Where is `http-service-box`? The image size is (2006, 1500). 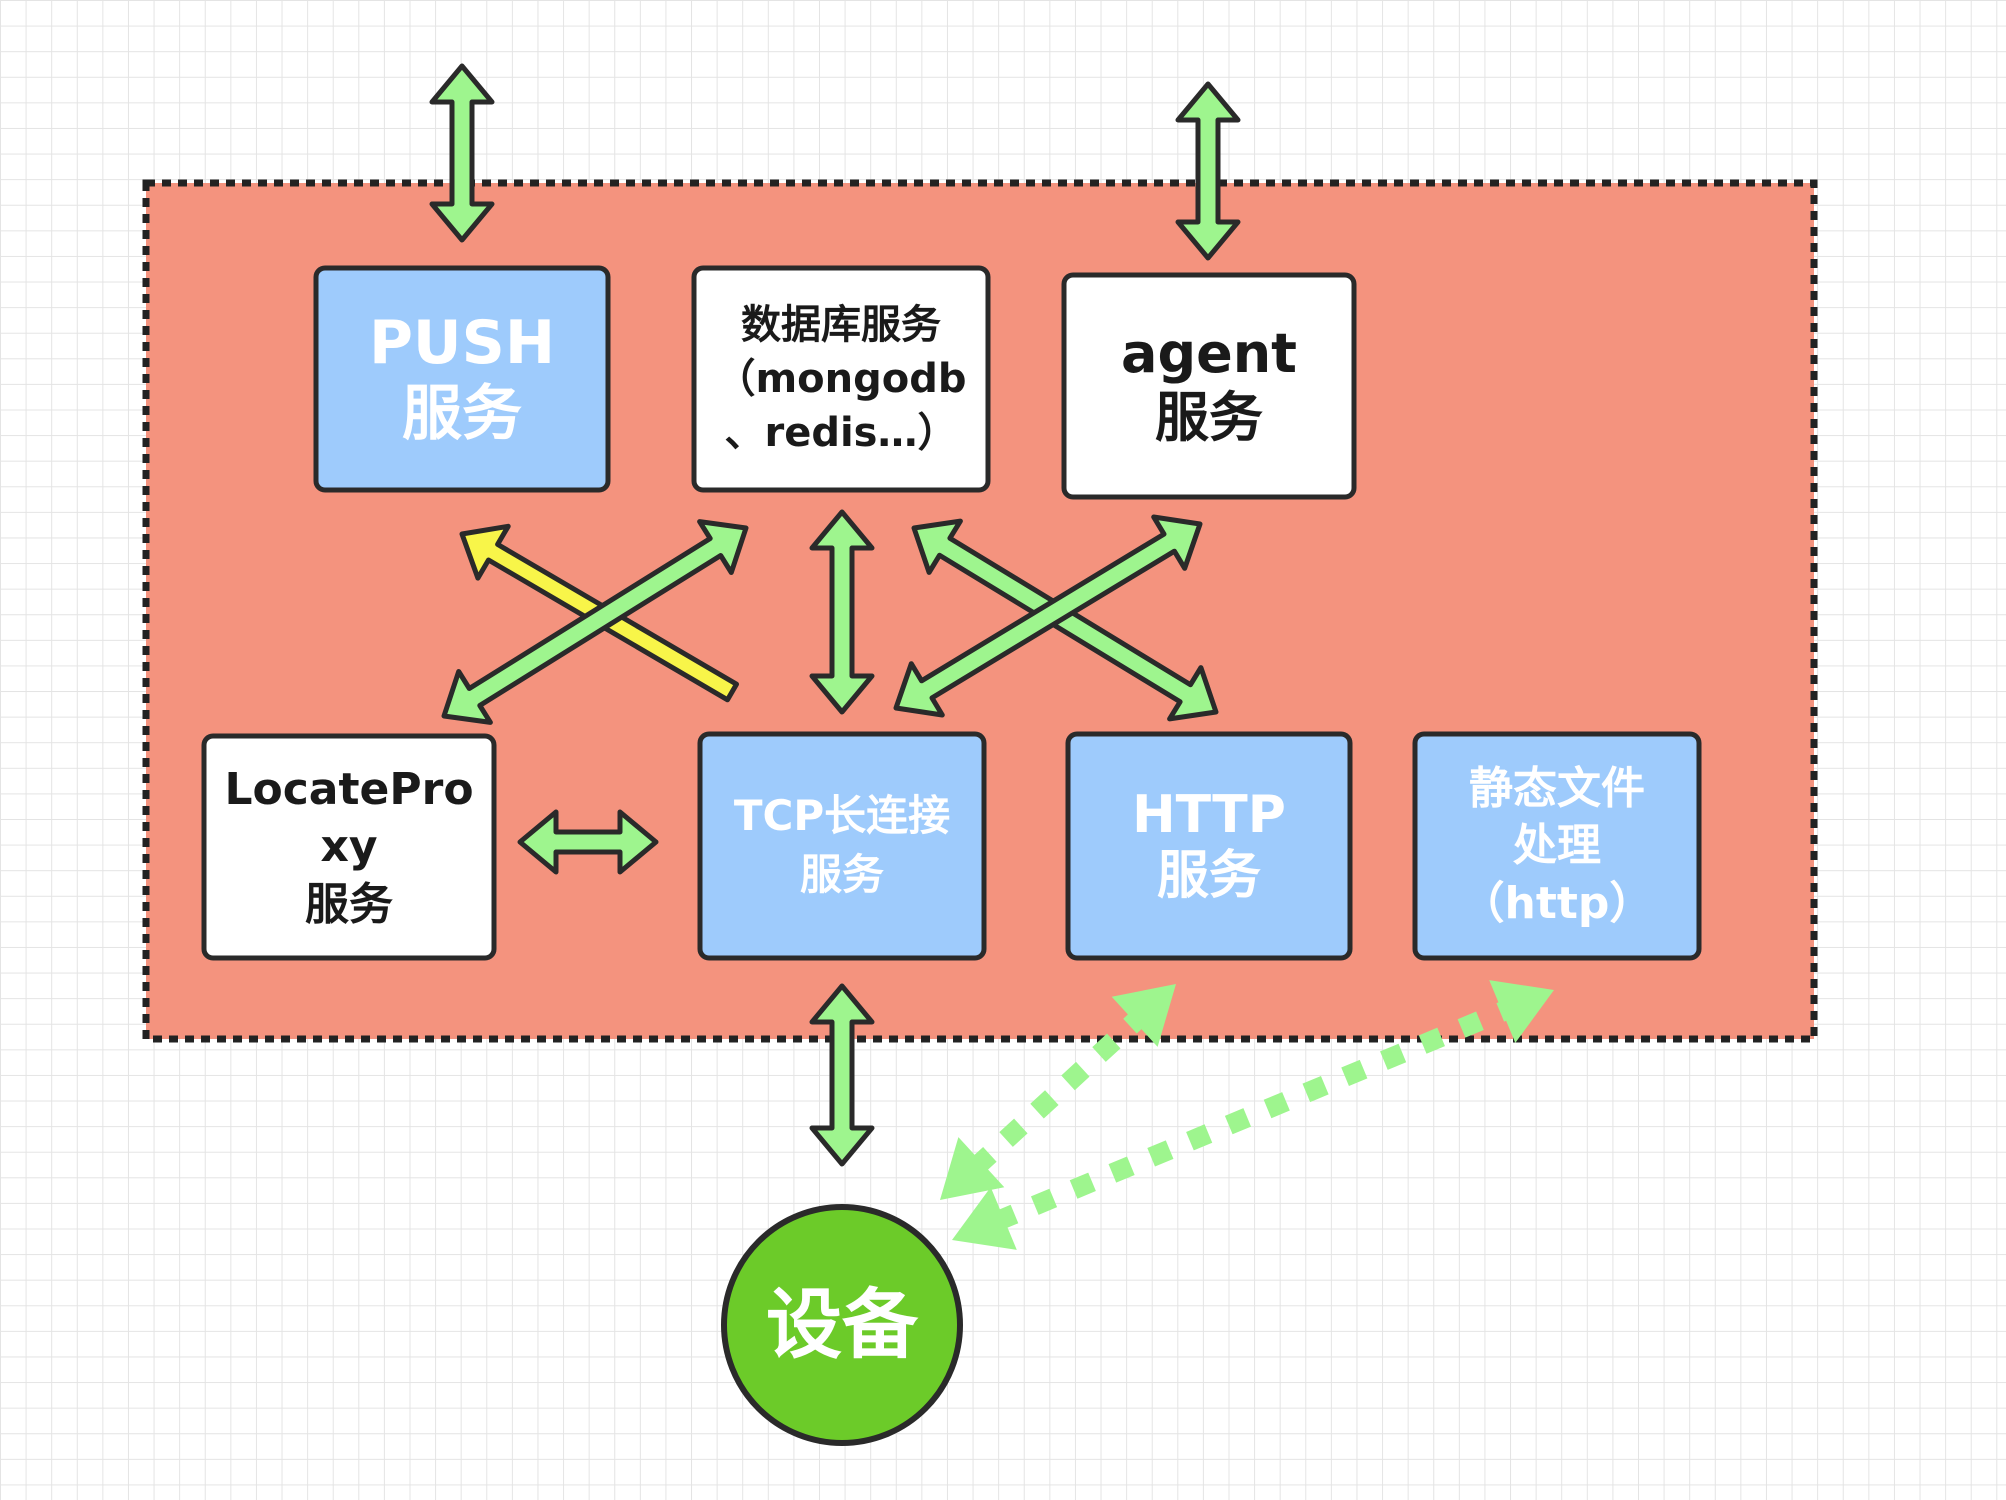
http-service-box is located at coordinates (1209, 846).